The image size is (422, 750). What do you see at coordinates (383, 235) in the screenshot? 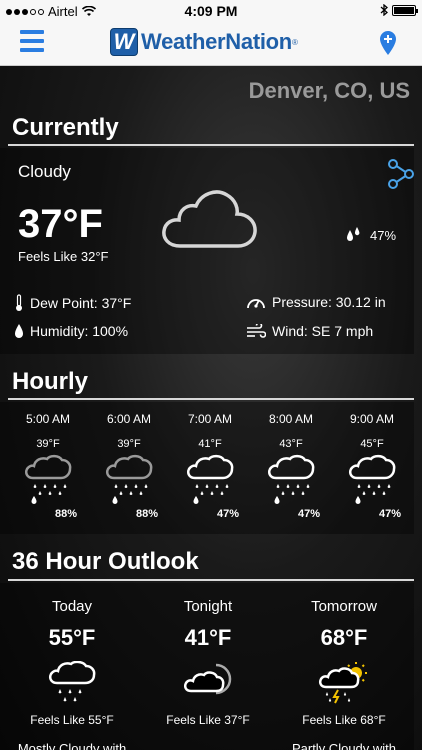
I see `current-precip-chance: 47%` at bounding box center [383, 235].